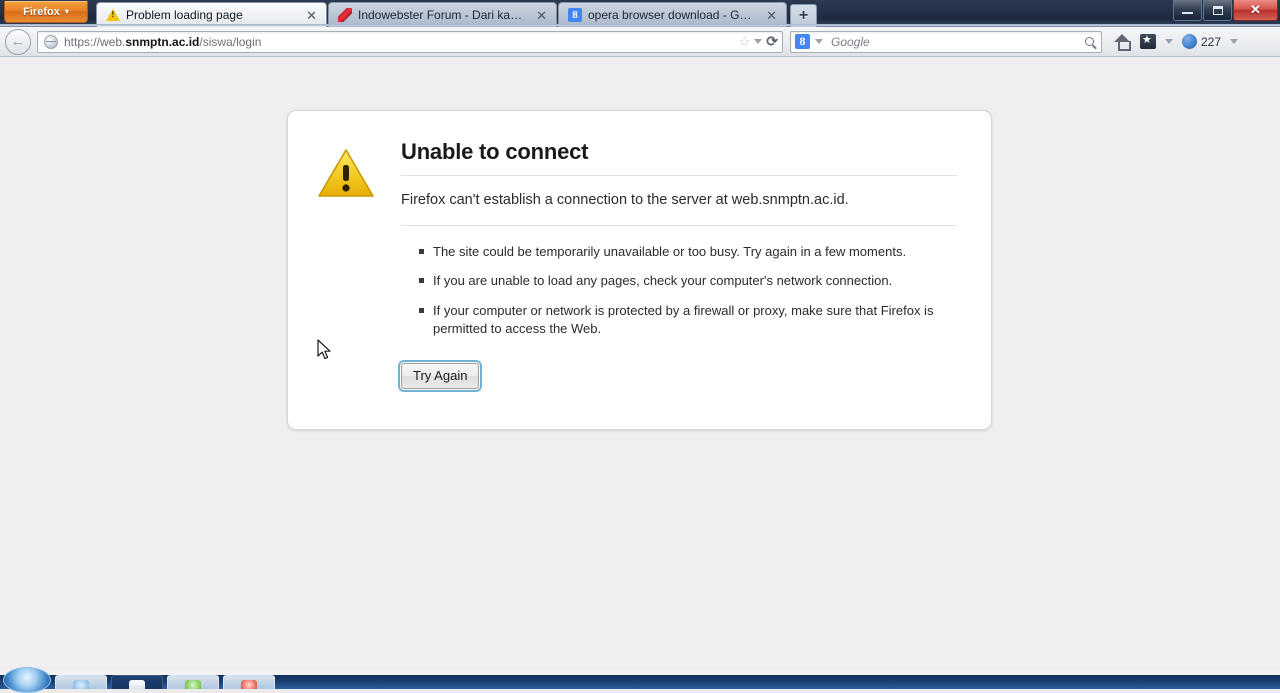  I want to click on firefox-menu-label: Firefox, so click(41, 11).